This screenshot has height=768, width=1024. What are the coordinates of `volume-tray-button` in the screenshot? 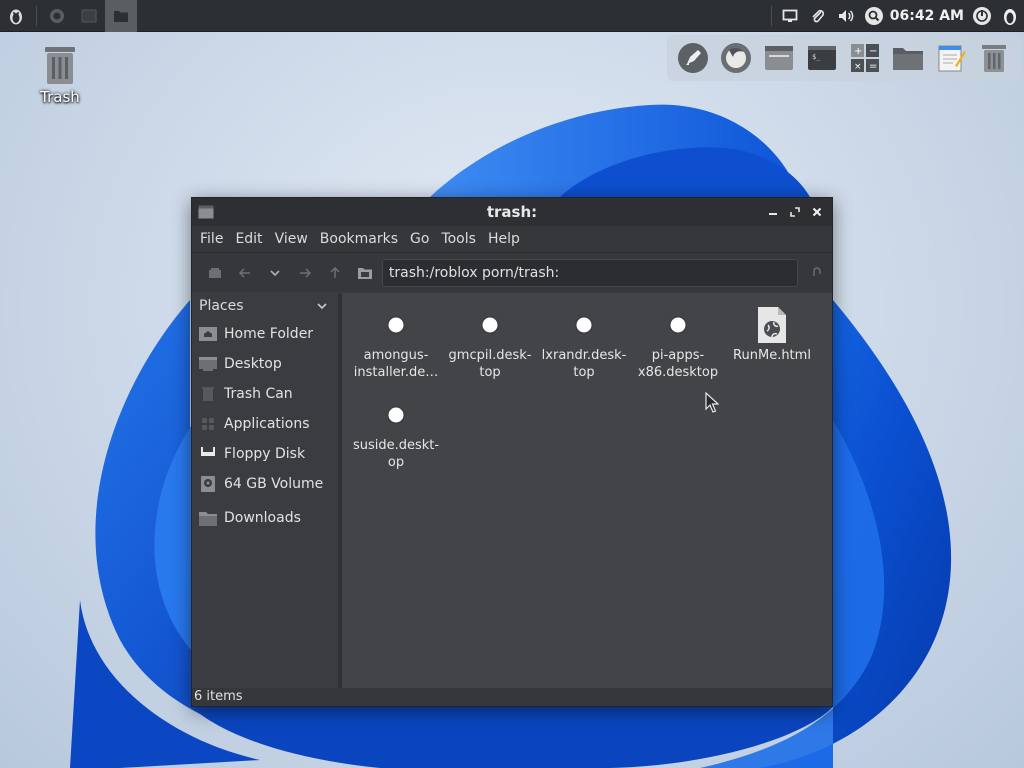 It's located at (846, 16).